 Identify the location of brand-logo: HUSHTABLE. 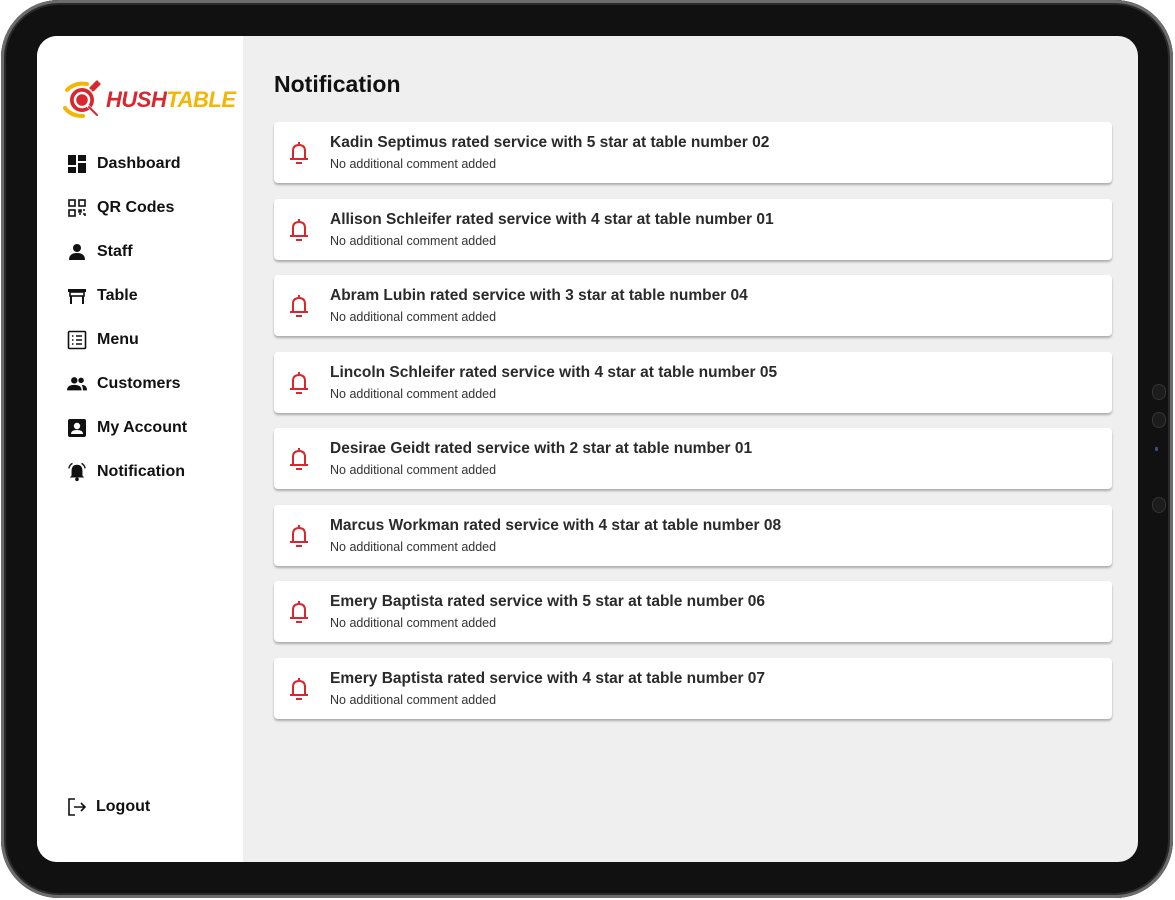
(148, 100).